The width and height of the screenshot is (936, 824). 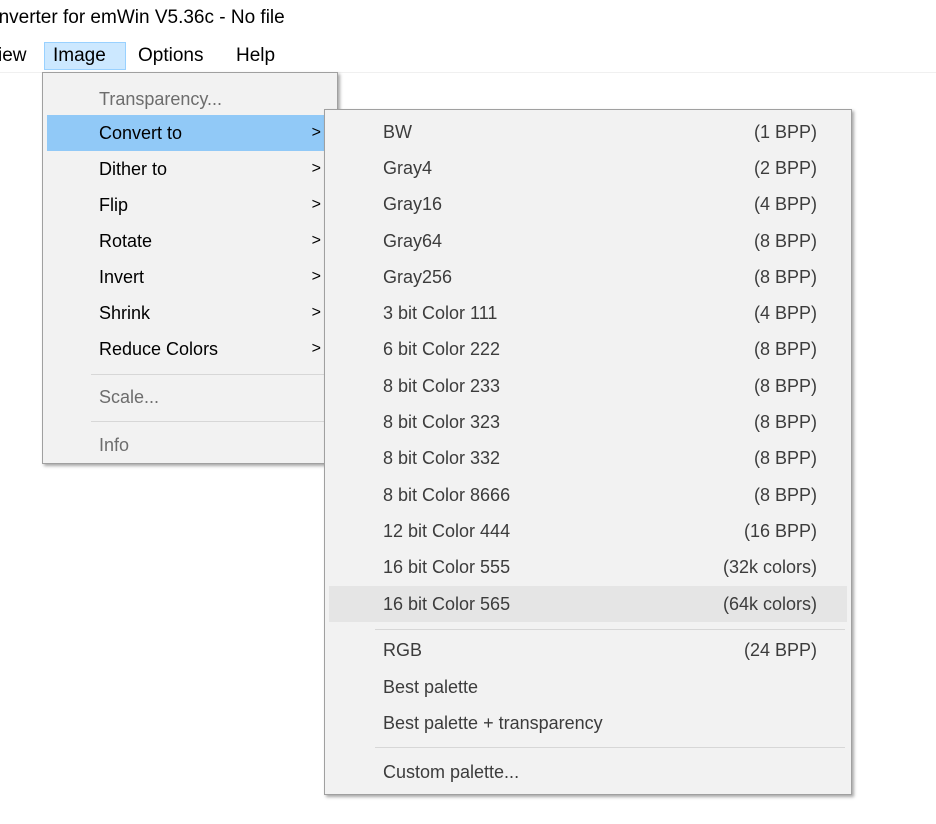 What do you see at coordinates (588, 650) in the screenshot?
I see `menu-item-rgb: RGB (24 BPP)` at bounding box center [588, 650].